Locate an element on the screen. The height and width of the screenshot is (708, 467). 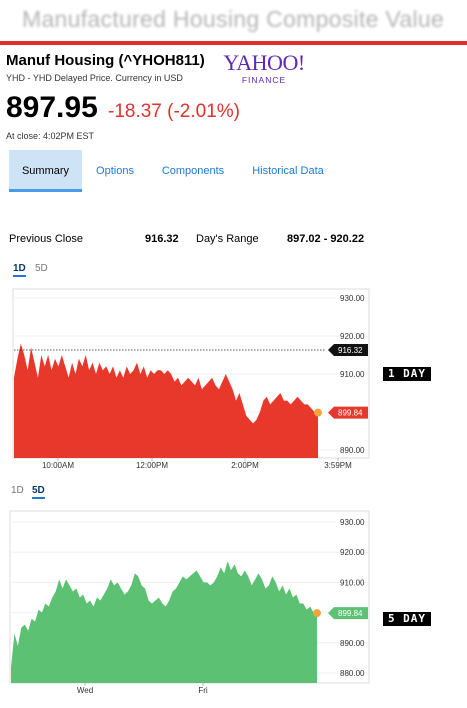
banner-title: Manufactured Housing Composite Value is located at coordinates (233, 19).